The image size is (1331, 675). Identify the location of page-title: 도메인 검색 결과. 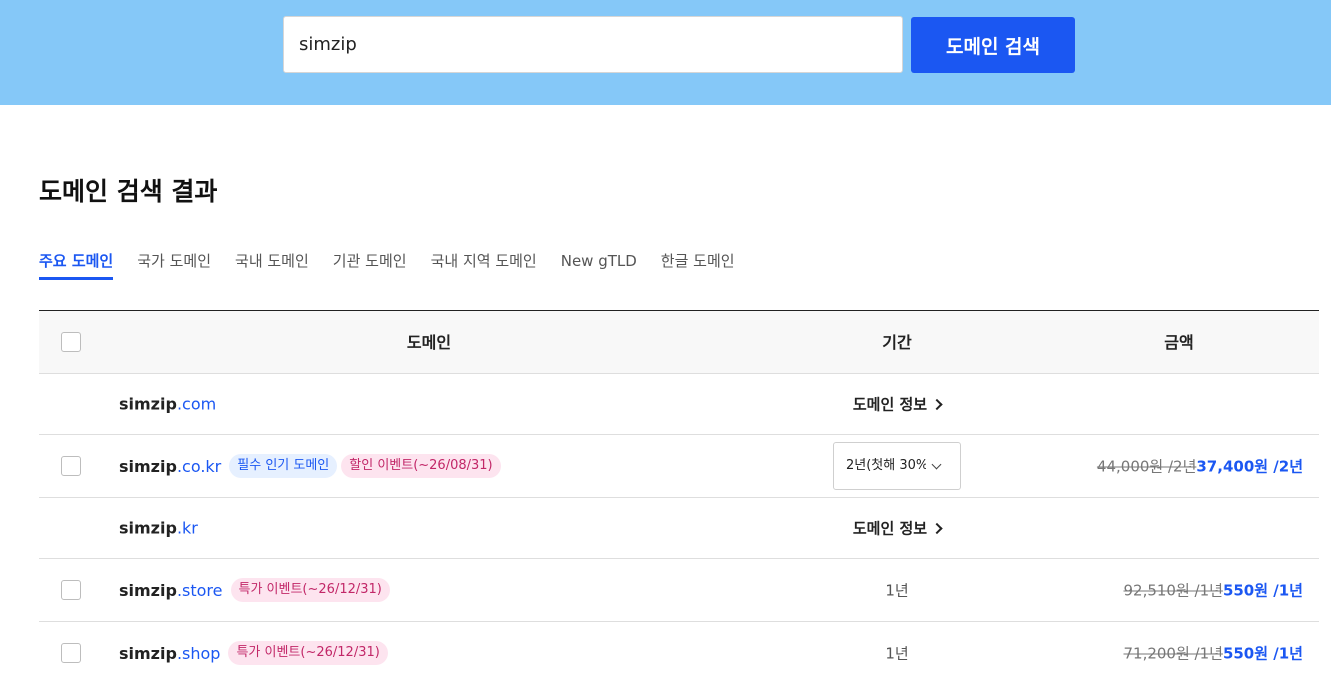
(128, 191).